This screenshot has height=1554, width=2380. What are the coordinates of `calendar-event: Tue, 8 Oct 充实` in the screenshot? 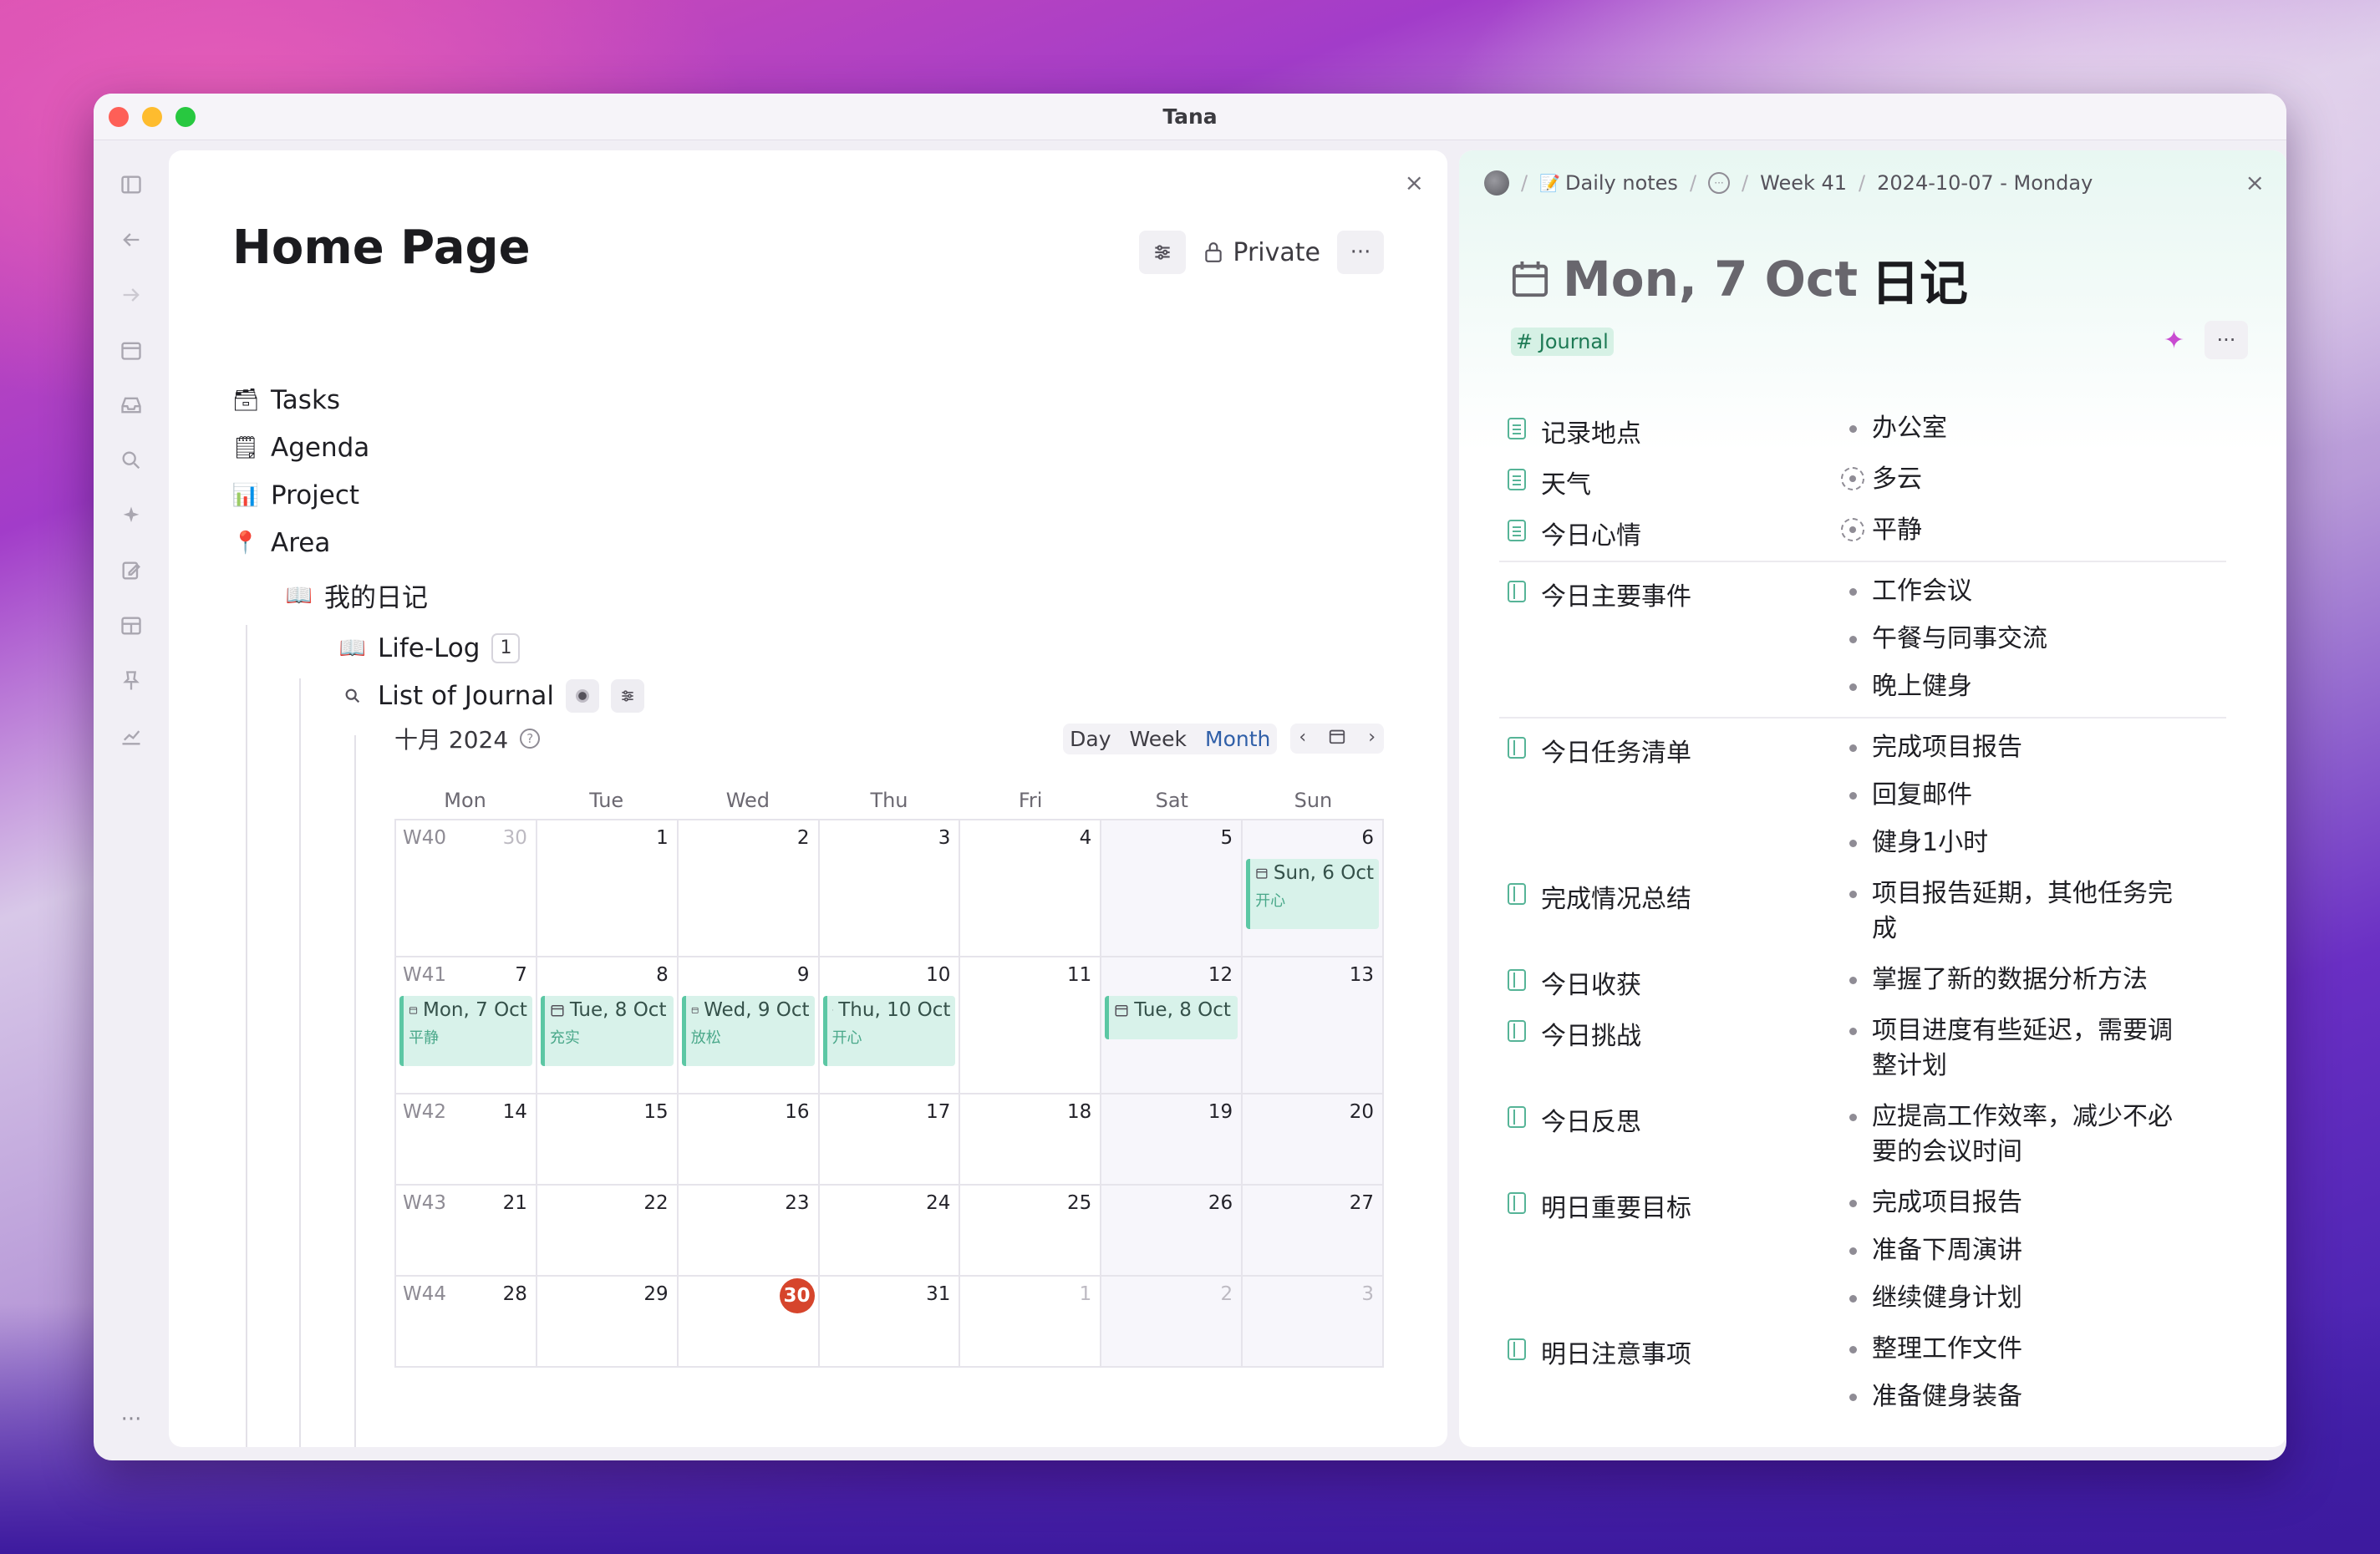 It's located at (607, 1031).